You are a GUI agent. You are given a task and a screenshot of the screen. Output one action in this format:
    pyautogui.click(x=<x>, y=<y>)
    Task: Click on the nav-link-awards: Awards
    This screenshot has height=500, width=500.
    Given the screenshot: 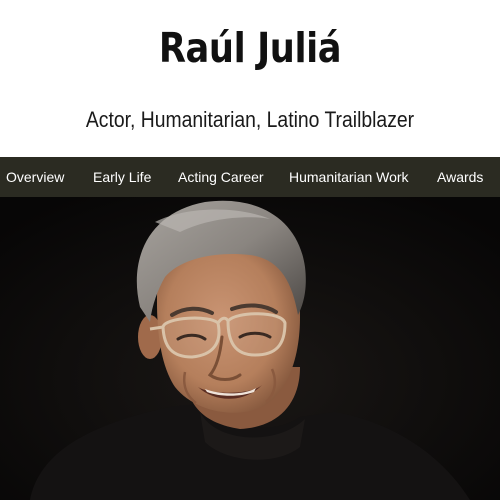 What is the action you would take?
    pyautogui.click(x=460, y=177)
    